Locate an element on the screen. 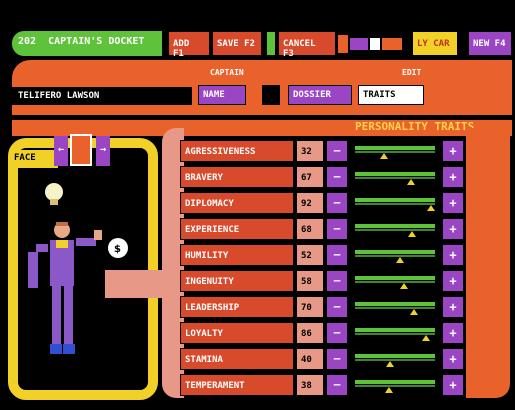 The height and width of the screenshot is (410, 515). trait-label: STAMINA is located at coordinates (237, 359).